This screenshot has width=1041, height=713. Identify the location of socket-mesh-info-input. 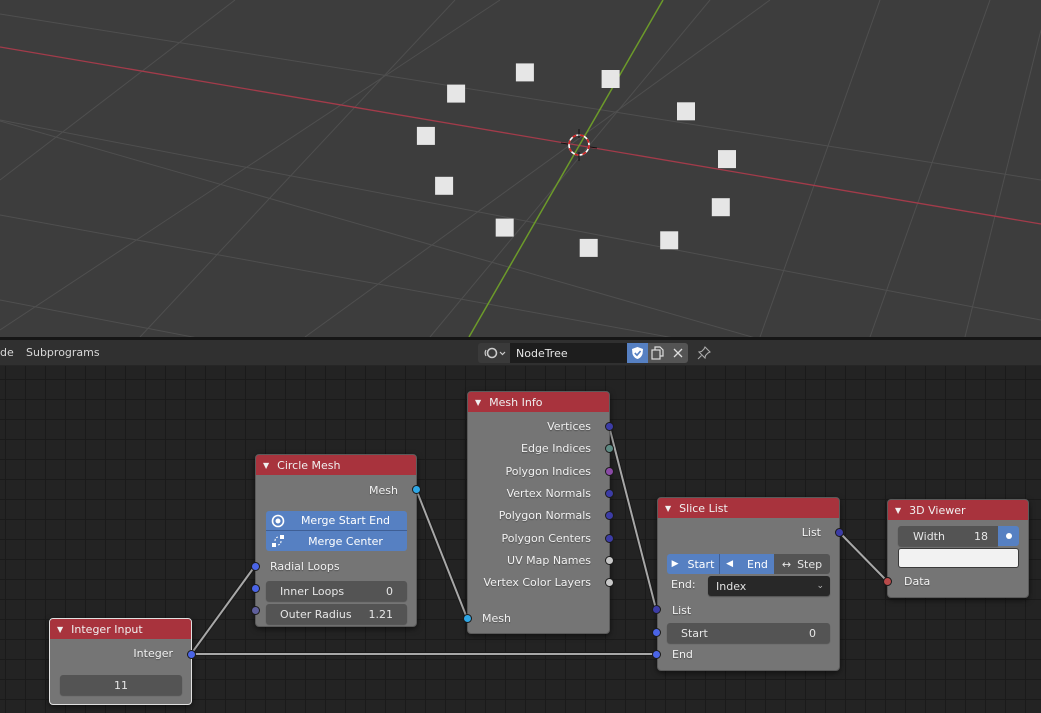
(467, 618).